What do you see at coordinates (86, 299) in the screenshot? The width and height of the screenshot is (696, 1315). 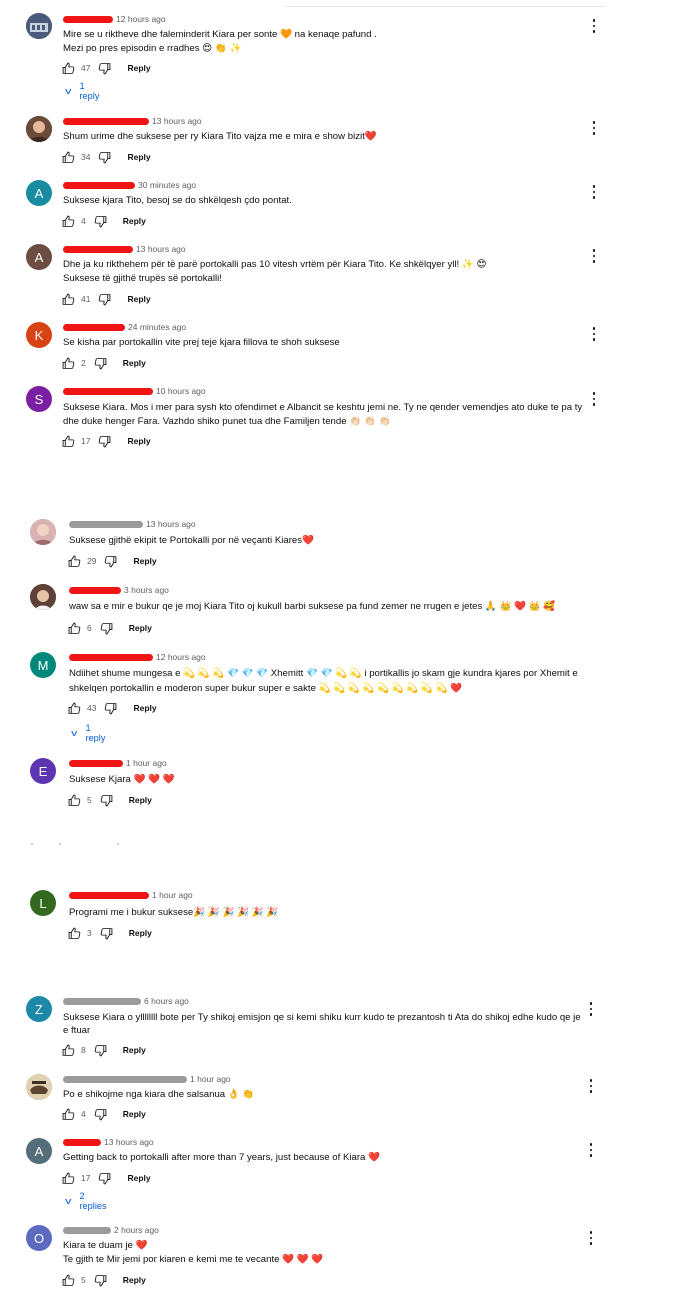 I see `like-count: 41` at bounding box center [86, 299].